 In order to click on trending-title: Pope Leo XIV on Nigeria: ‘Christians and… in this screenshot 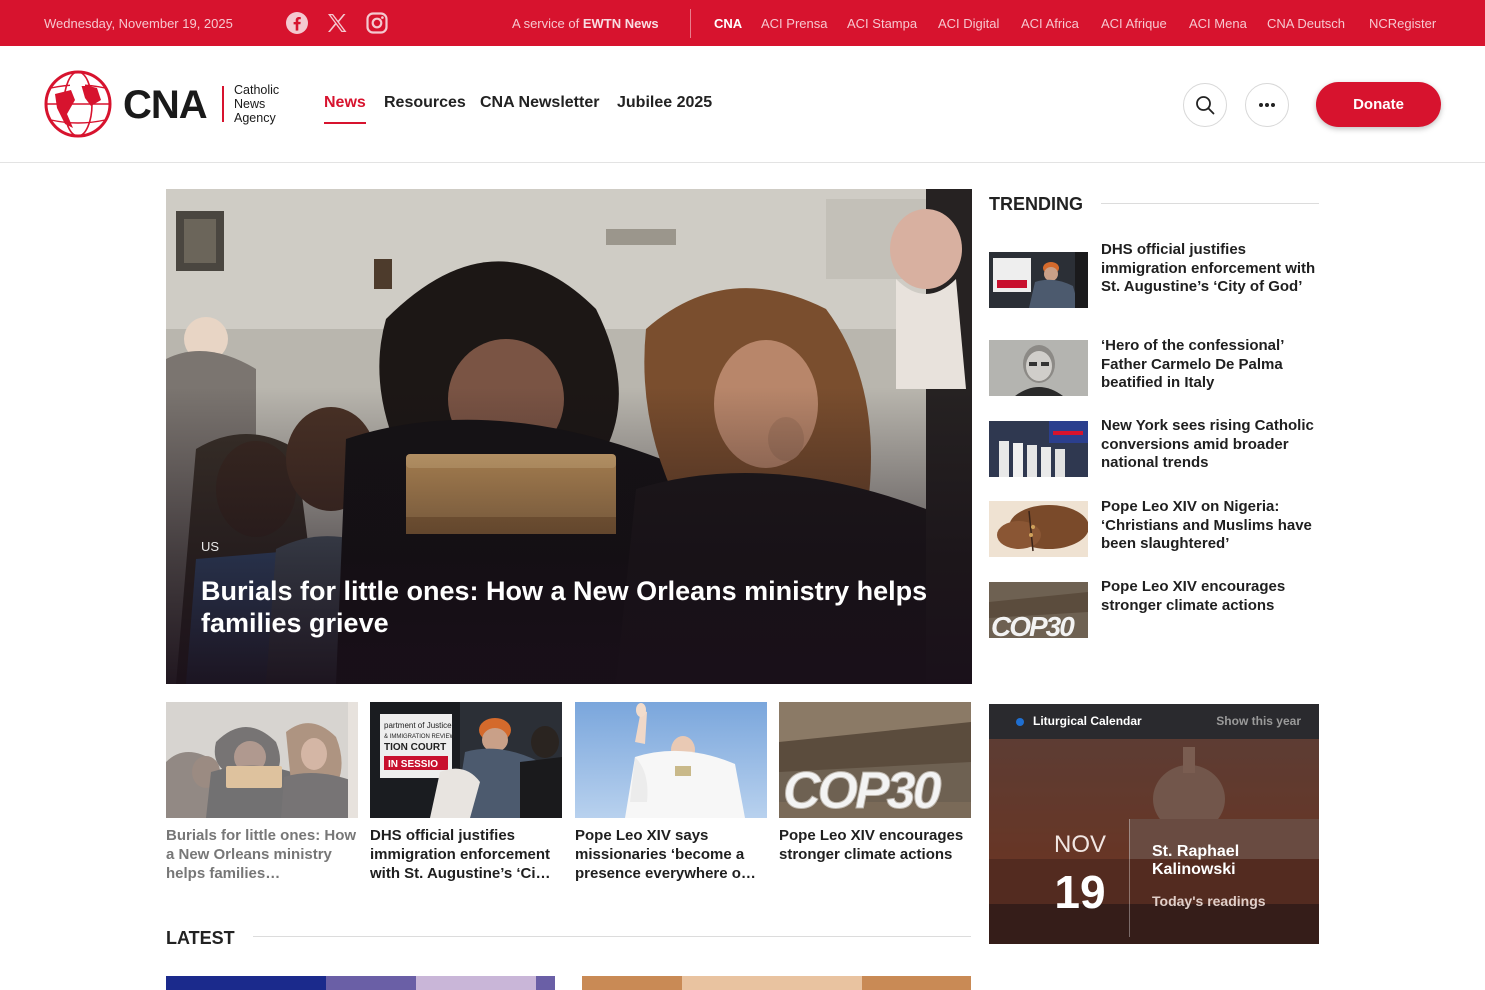, I will do `click(1210, 526)`.